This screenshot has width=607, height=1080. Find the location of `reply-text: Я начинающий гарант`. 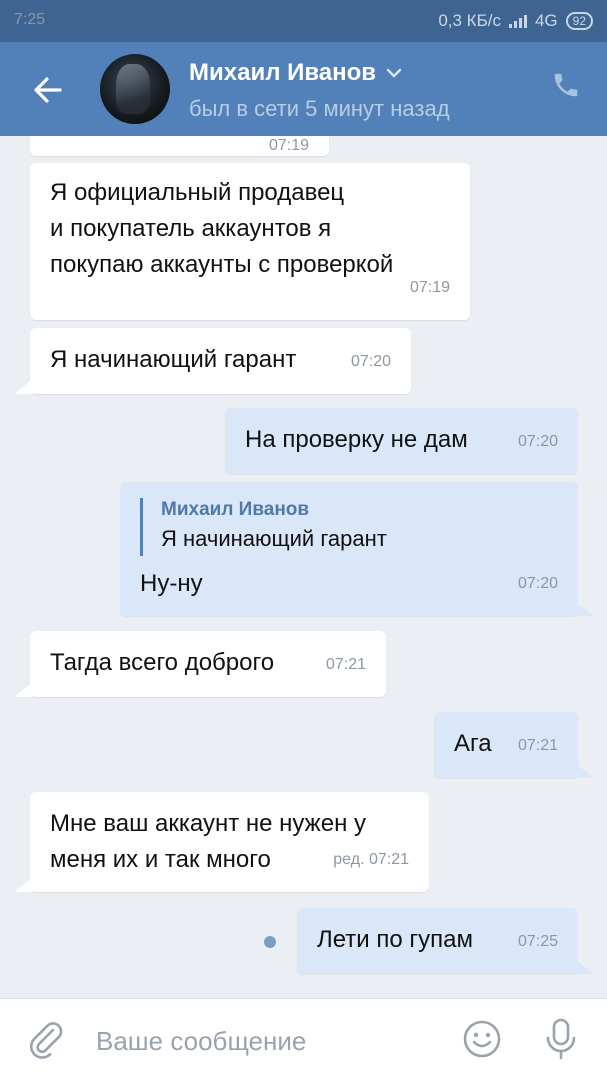

reply-text: Я начинающий гарант is located at coordinates (274, 538).